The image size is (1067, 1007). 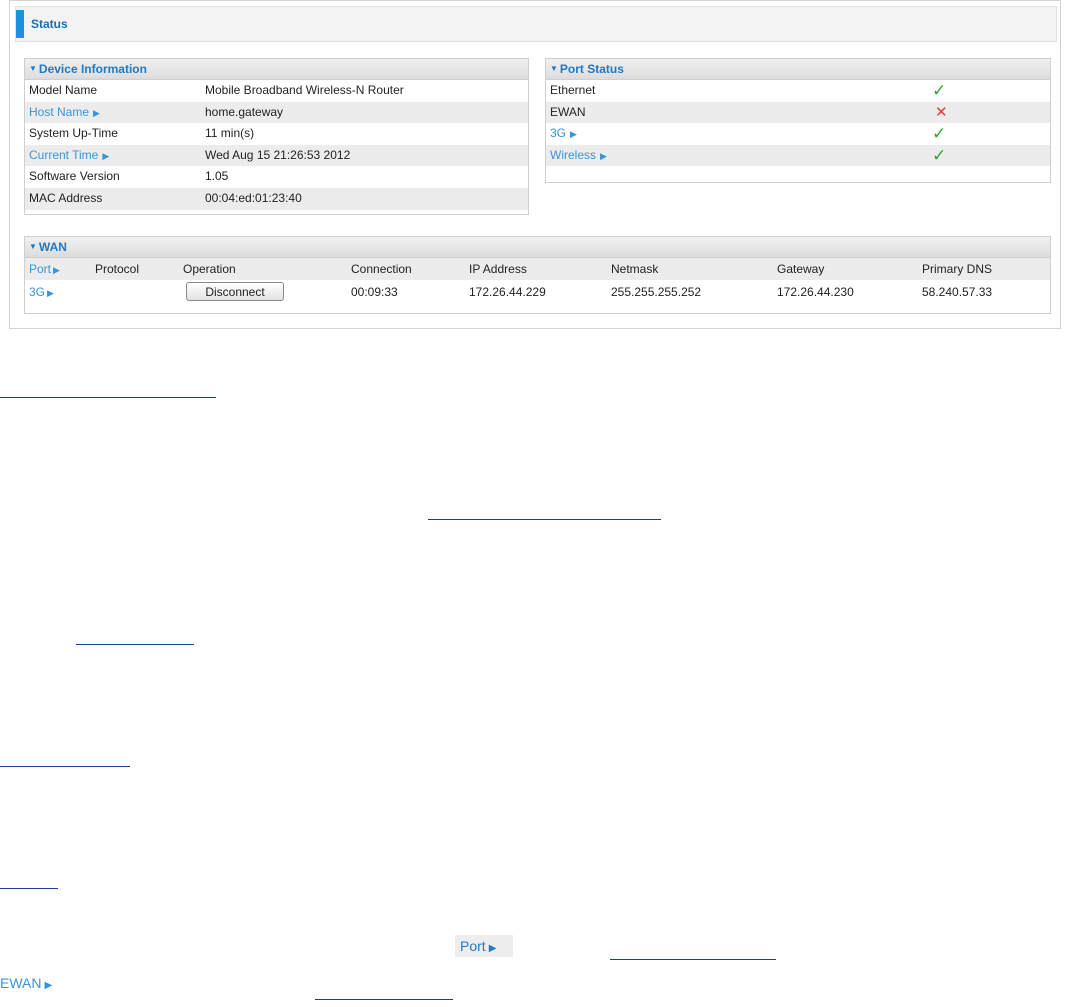 I want to click on port-status-title: Port Status, so click(x=591, y=69).